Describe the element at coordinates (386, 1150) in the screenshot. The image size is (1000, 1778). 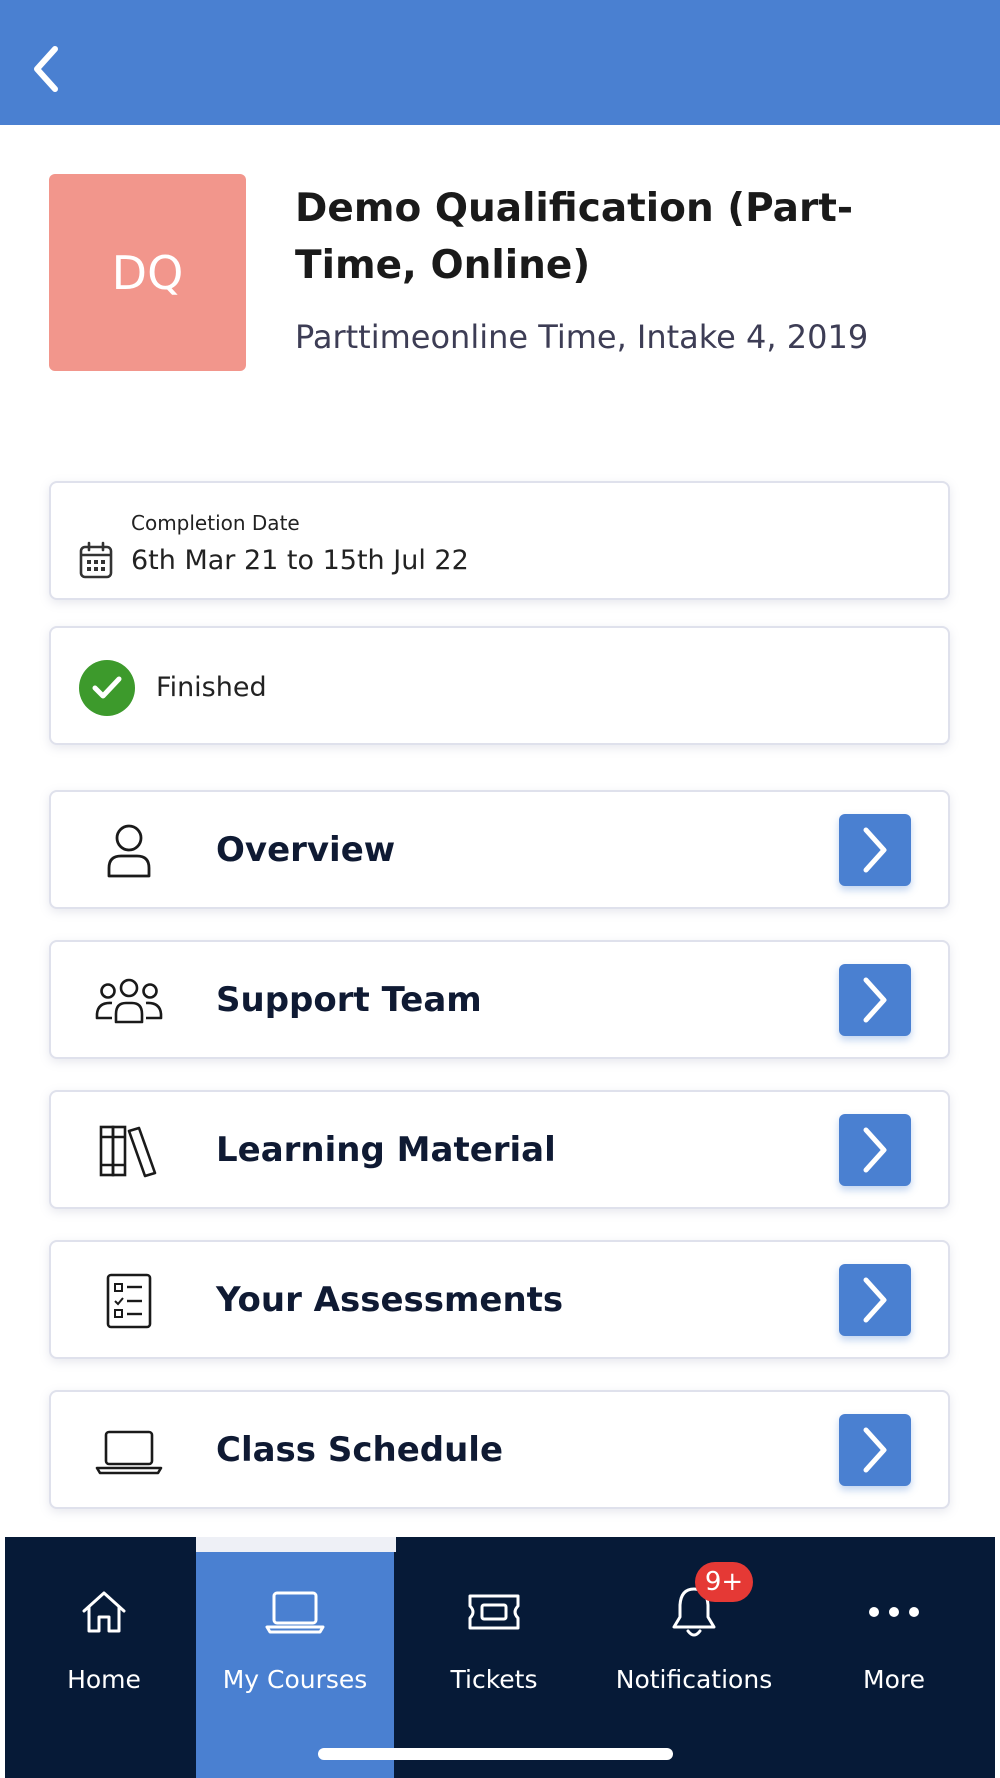
I see `menu-item-label: Learning Material` at that location.